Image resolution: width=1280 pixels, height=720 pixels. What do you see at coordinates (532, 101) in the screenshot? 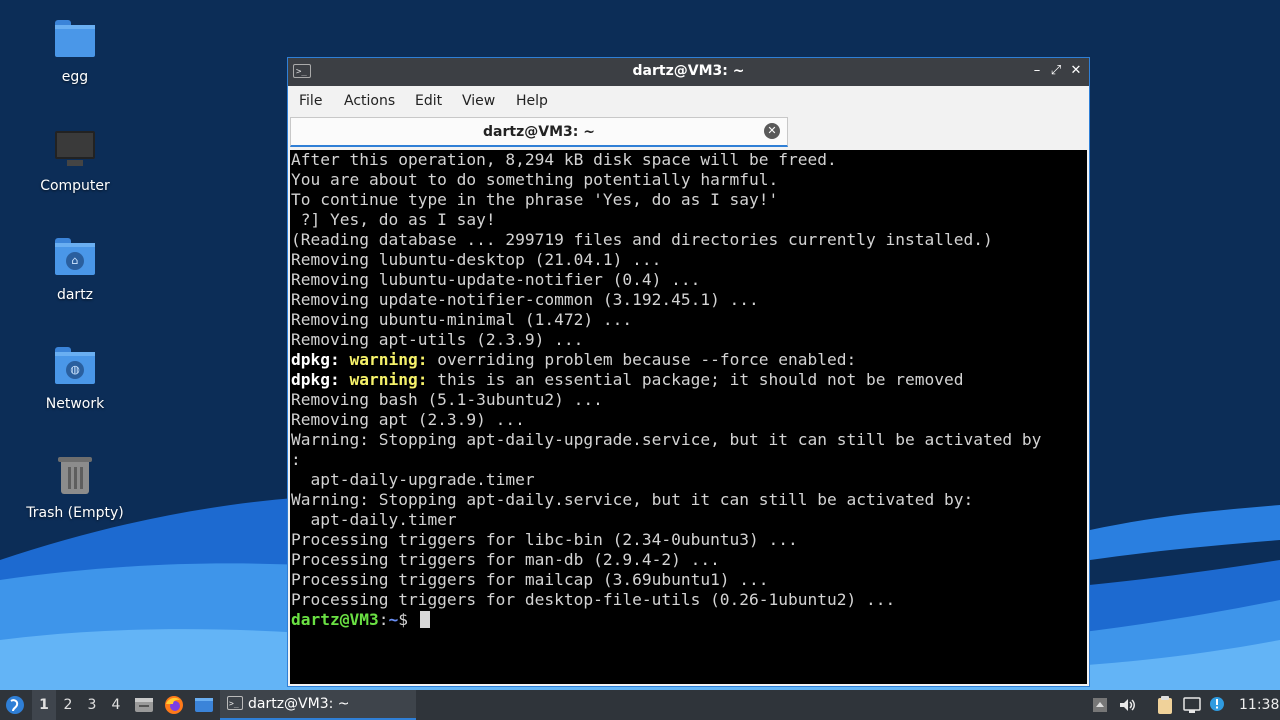
I see `menu-help: Help` at bounding box center [532, 101].